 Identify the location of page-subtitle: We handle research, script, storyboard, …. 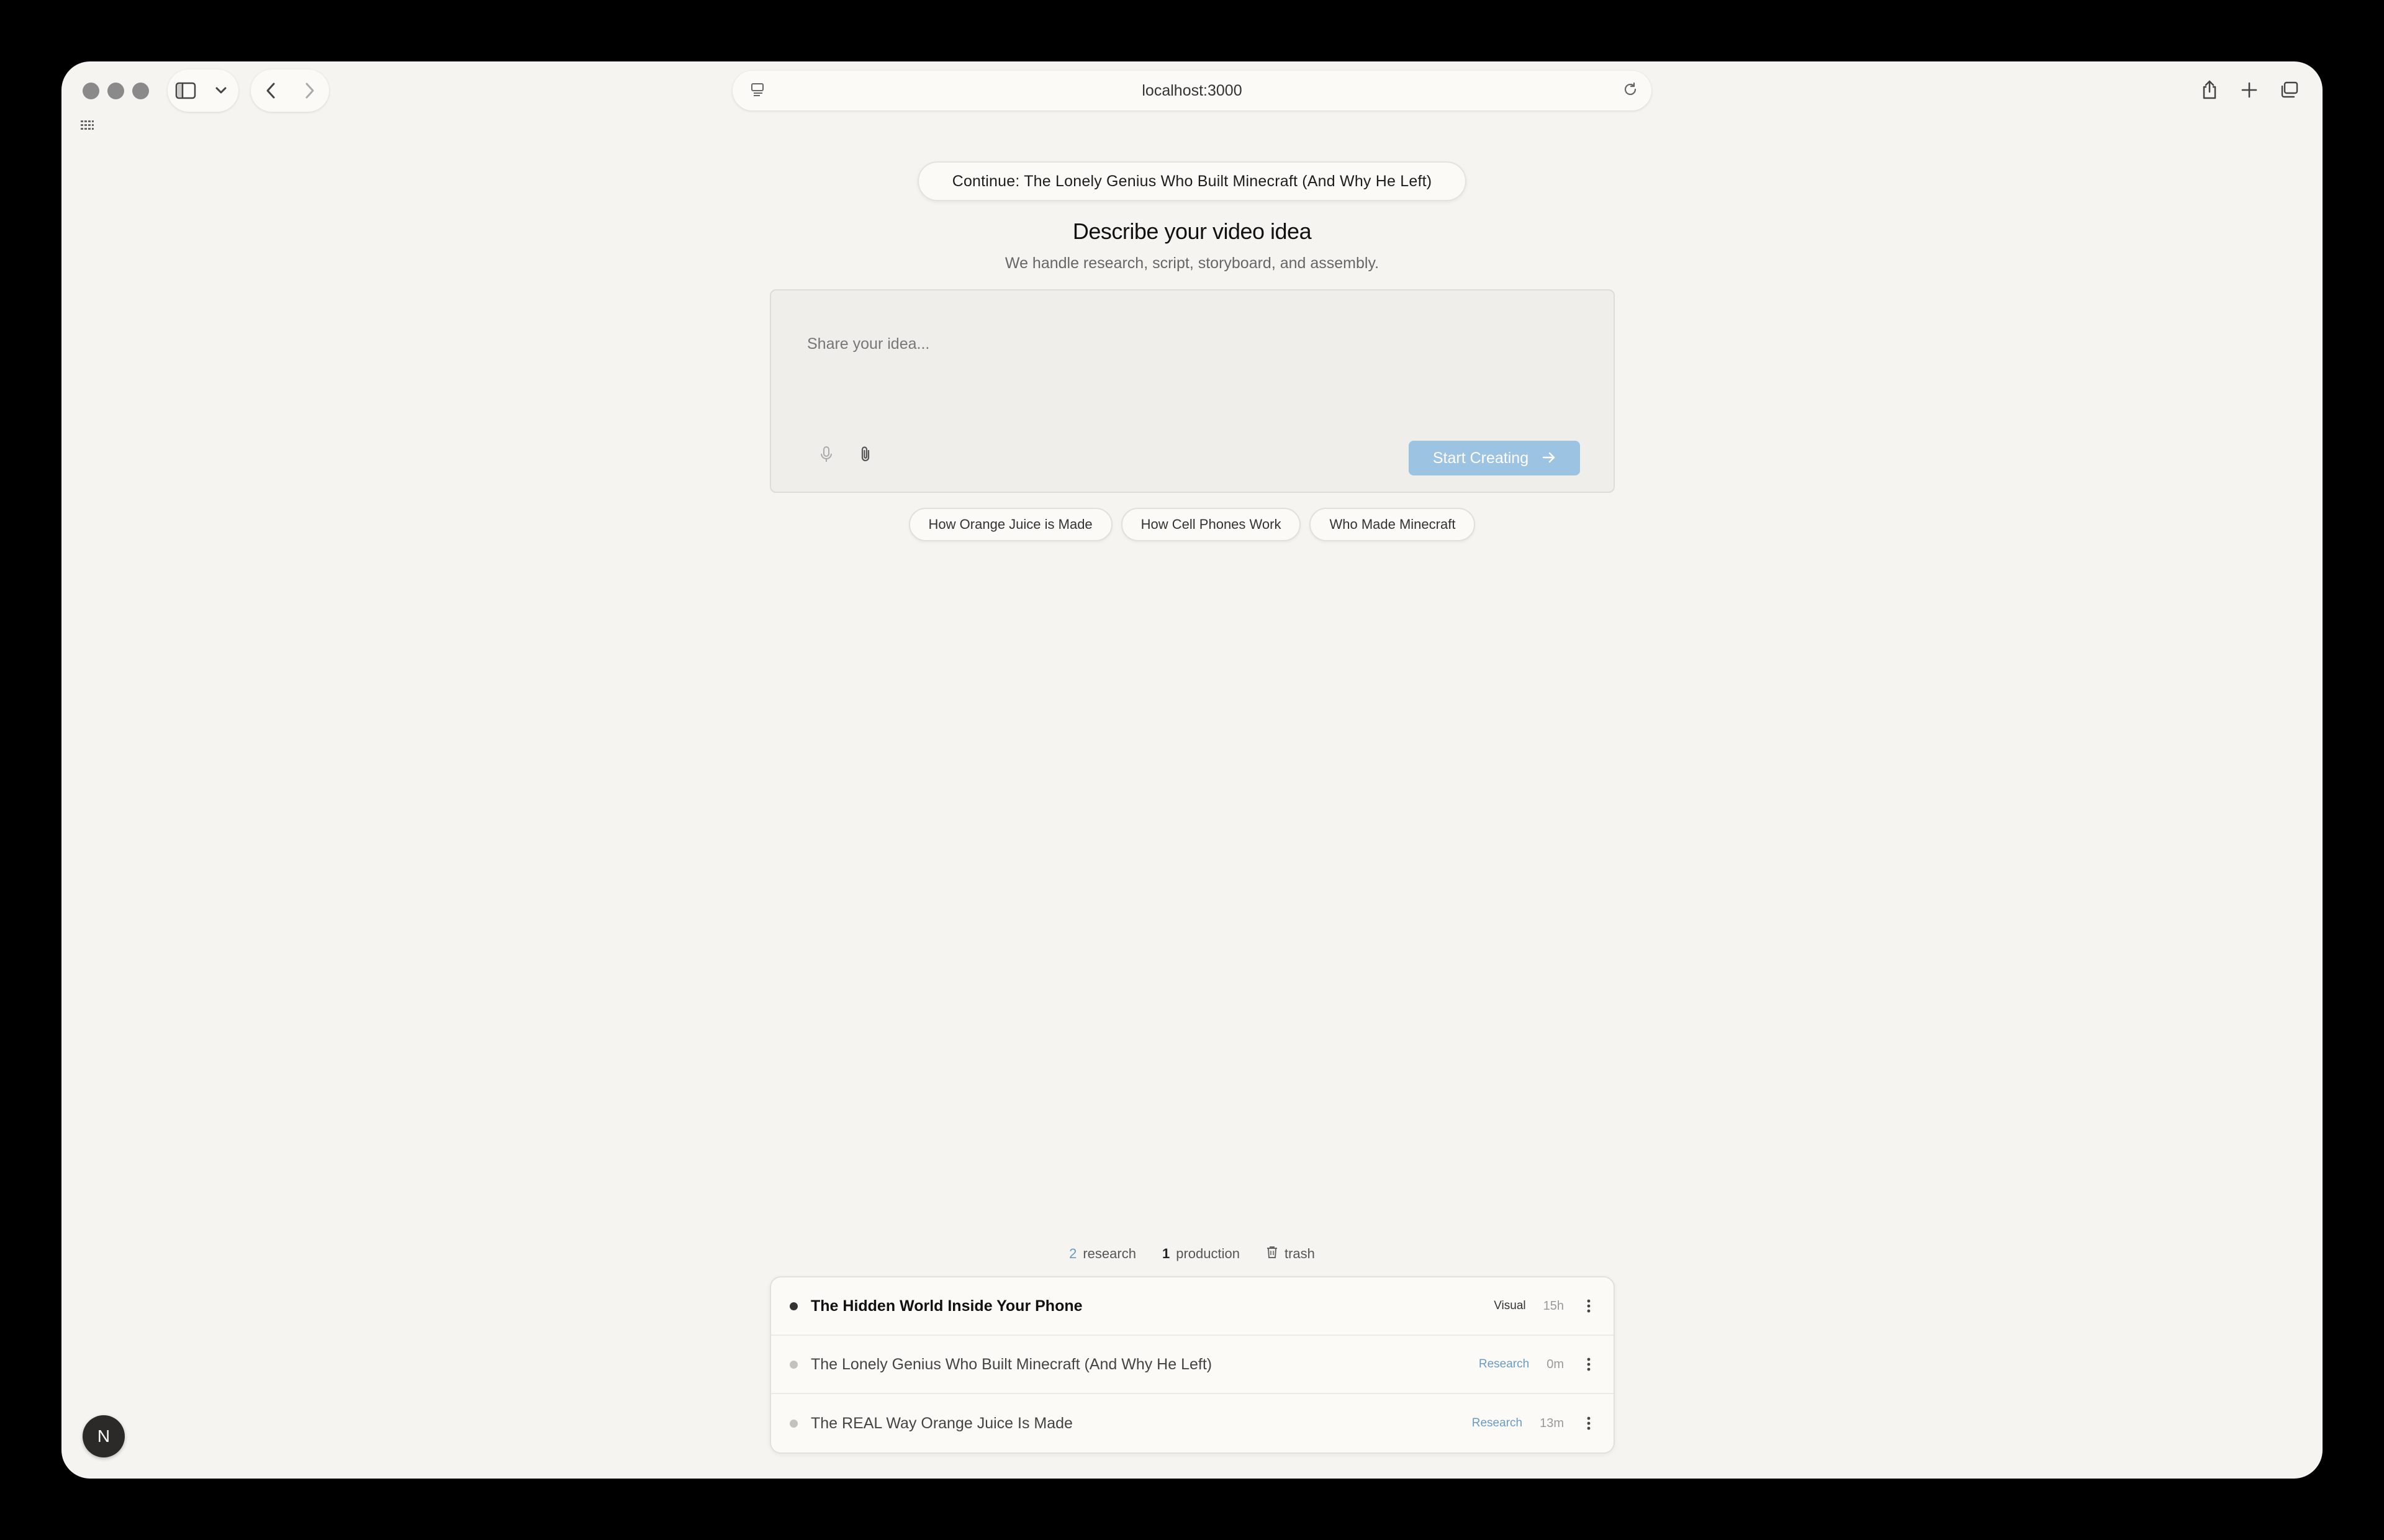
(1192, 263).